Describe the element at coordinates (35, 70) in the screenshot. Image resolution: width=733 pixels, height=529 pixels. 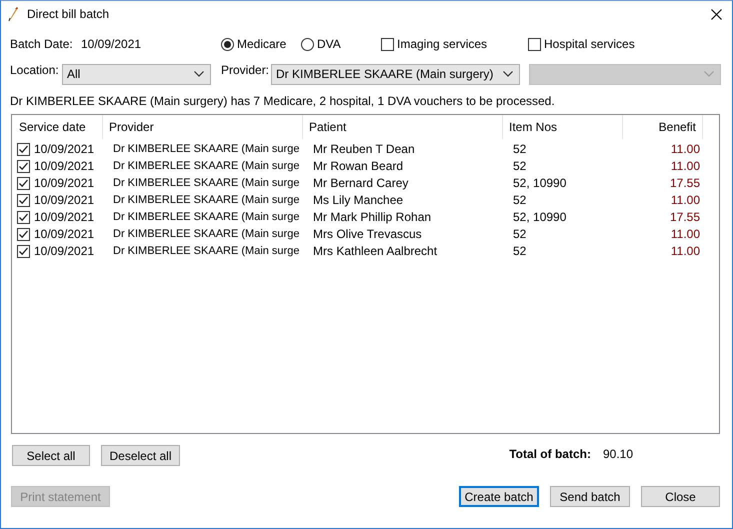
I see `location-label: Location:` at that location.